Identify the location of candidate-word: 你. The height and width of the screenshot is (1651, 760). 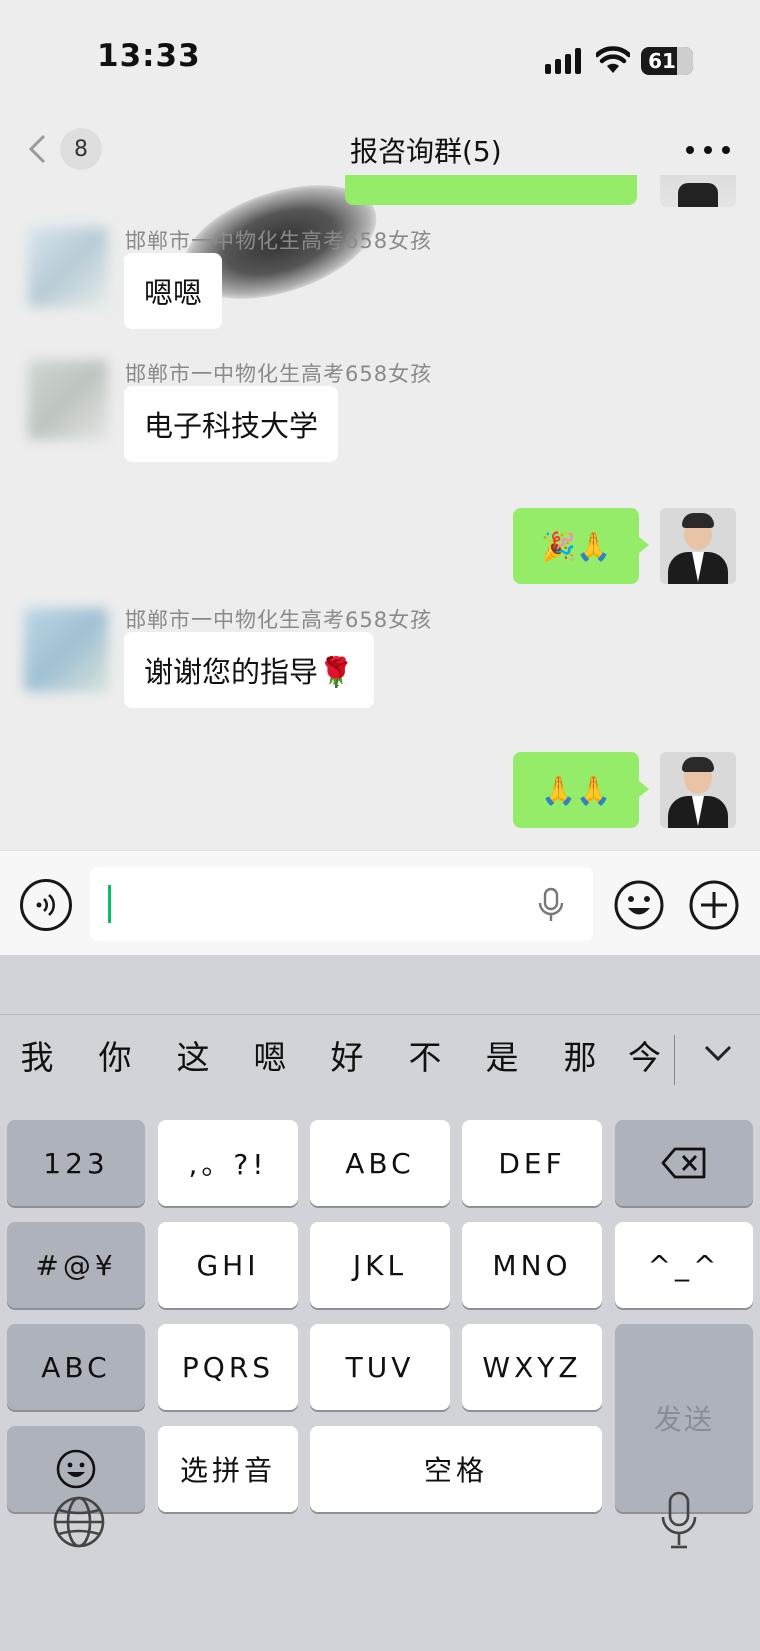
(115, 1055).